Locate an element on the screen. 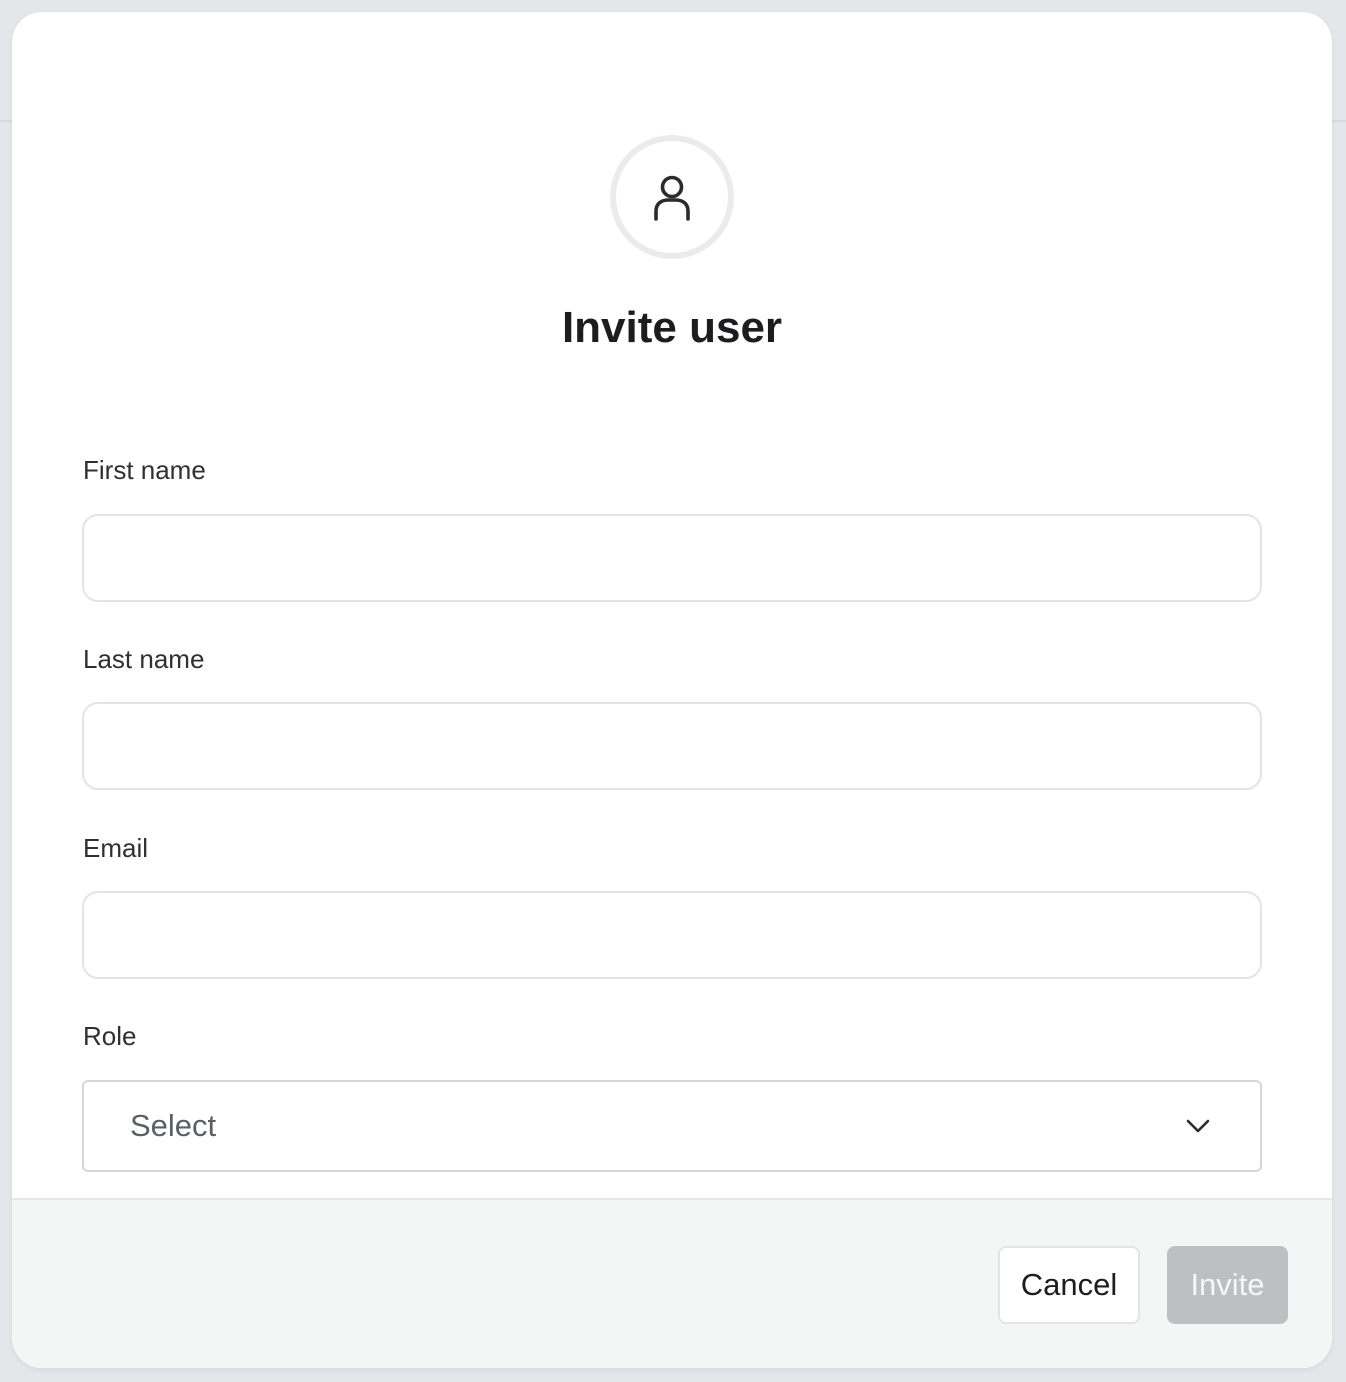  first-name-field is located at coordinates (672, 558).